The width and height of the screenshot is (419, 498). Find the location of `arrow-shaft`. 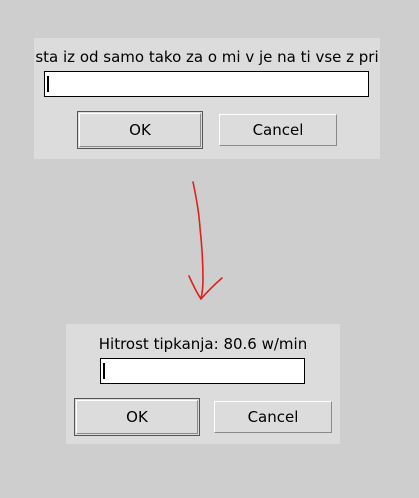

arrow-shaft is located at coordinates (198, 240).